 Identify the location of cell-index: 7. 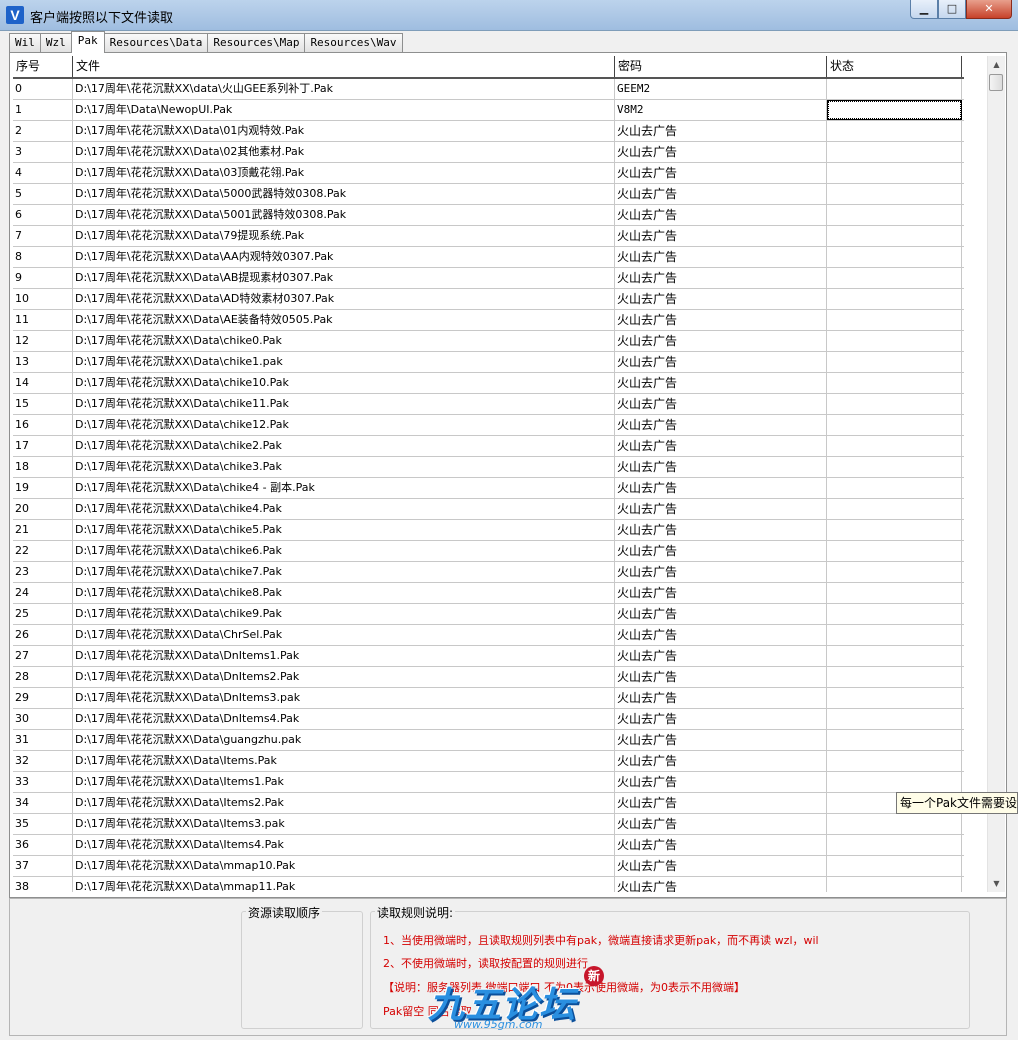
(43, 236).